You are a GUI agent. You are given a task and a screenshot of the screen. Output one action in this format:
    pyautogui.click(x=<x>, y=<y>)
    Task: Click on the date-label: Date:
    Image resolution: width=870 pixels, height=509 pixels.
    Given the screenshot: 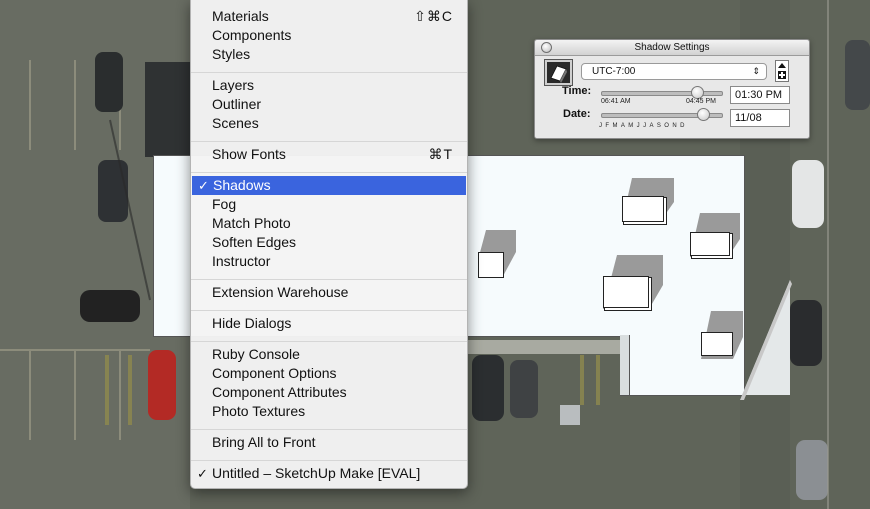 What is the action you would take?
    pyautogui.click(x=577, y=114)
    